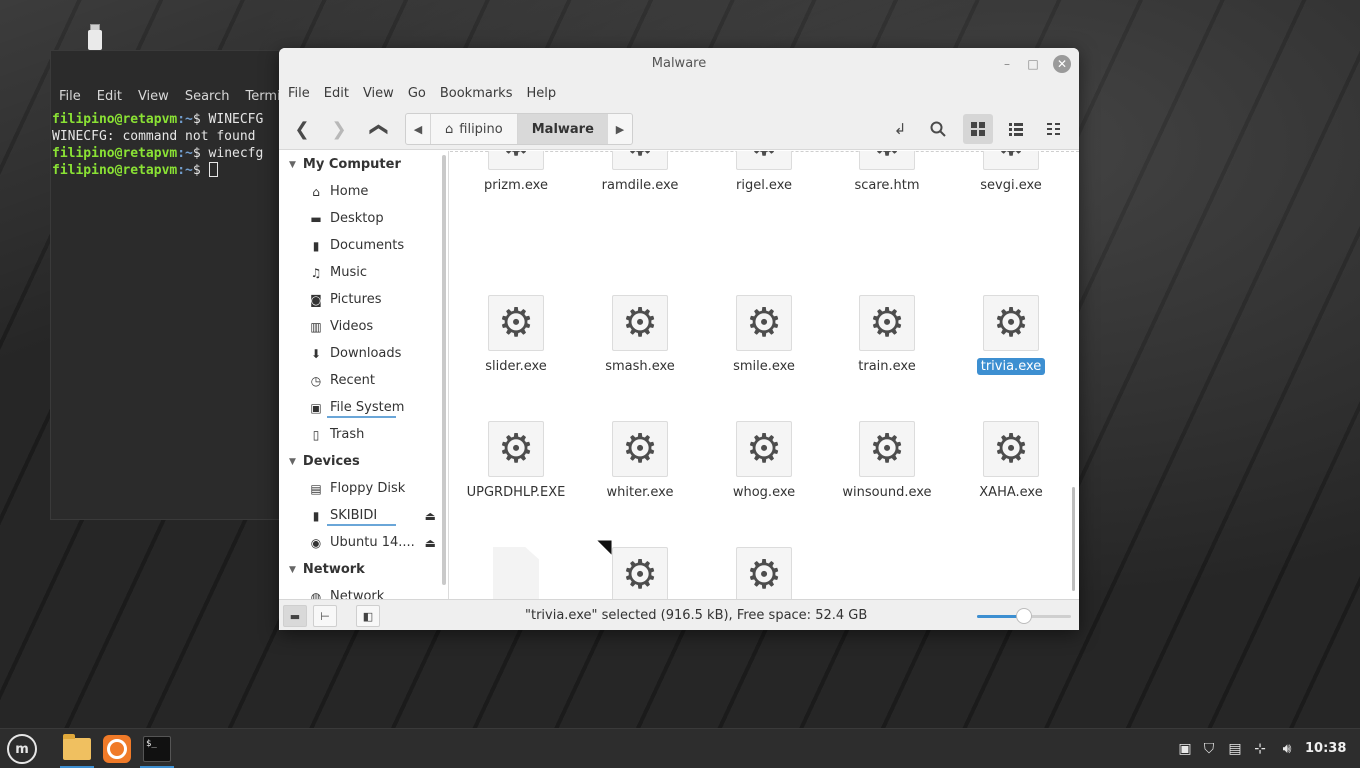  I want to click on show-treeview-button: ⊢, so click(325, 616).